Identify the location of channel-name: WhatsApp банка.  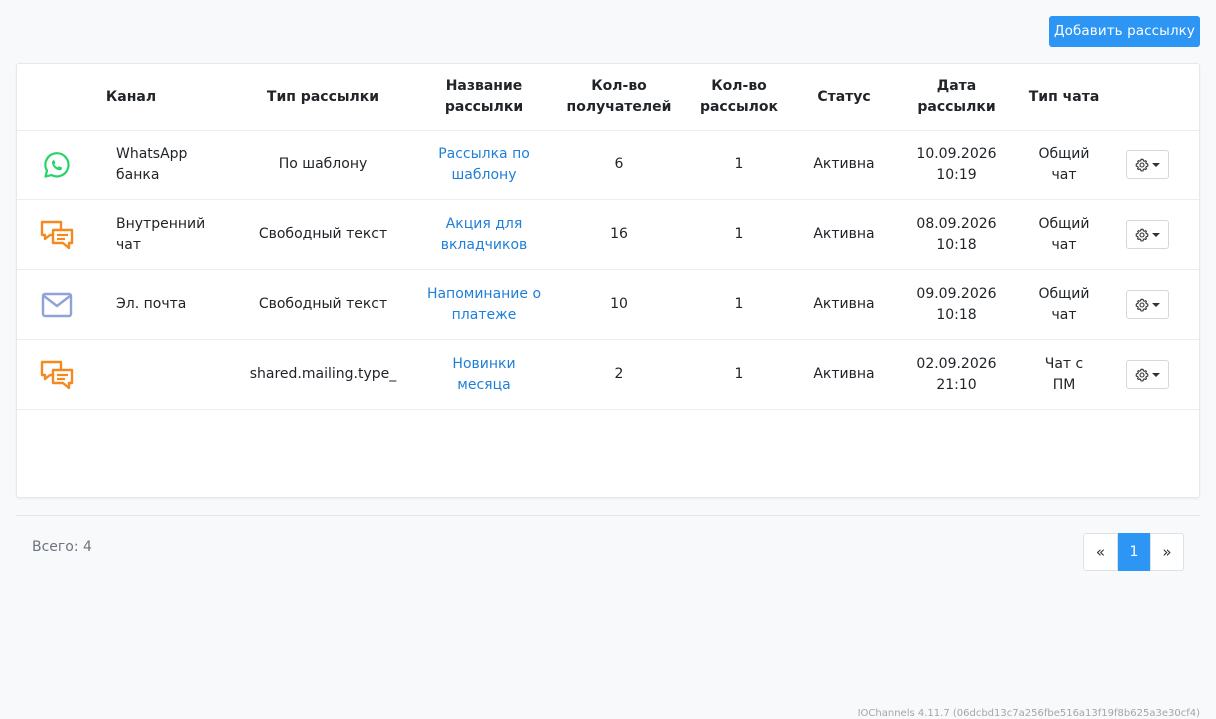
(152, 164).